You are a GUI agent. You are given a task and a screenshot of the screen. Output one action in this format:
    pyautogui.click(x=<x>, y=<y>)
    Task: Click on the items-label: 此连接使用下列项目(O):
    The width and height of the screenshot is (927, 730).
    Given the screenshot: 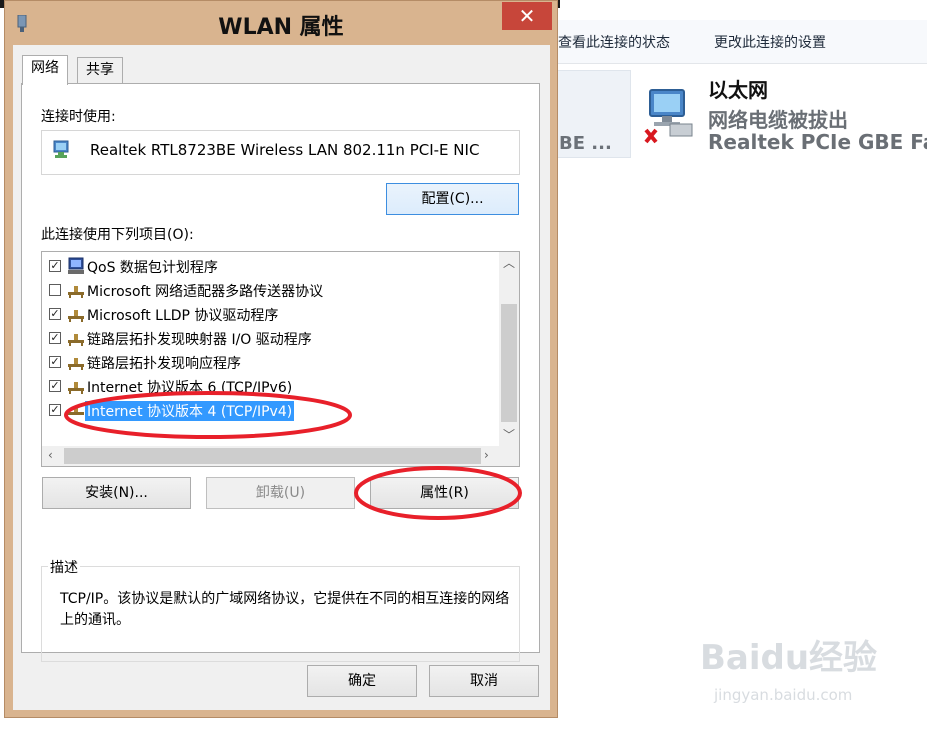 What is the action you would take?
    pyautogui.click(x=117, y=235)
    